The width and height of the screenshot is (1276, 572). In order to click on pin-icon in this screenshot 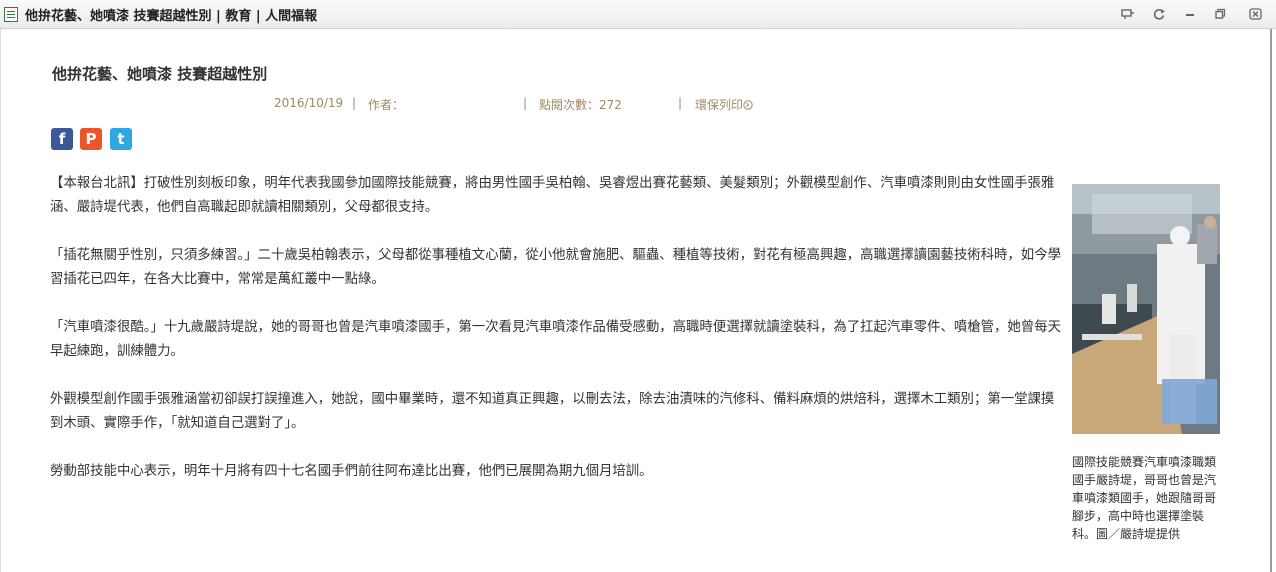, I will do `click(1127, 14)`.